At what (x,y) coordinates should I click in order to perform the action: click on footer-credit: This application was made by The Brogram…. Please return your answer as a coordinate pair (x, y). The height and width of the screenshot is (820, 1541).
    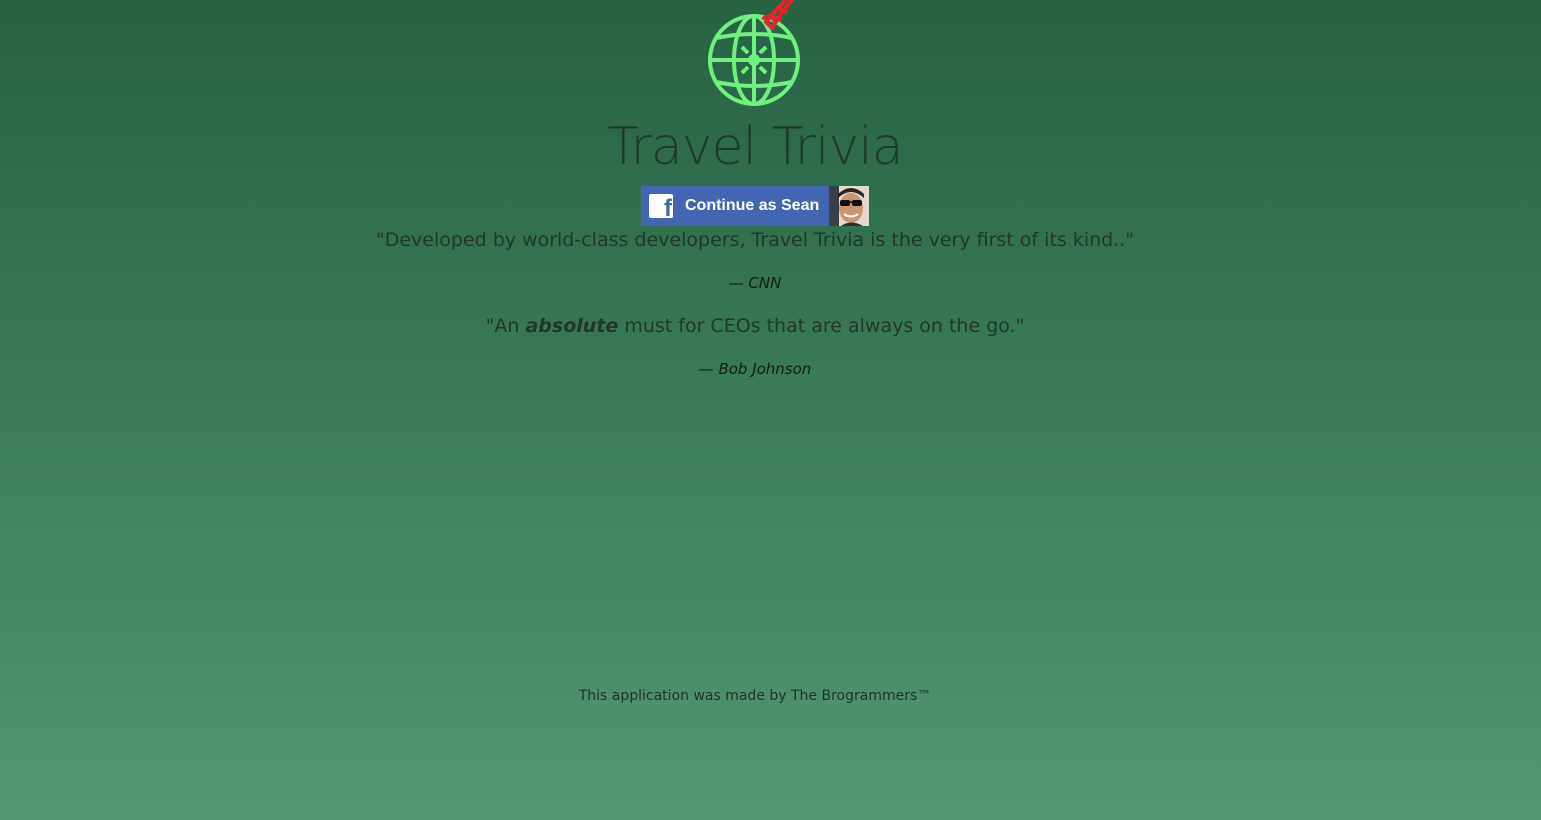
    Looking at the image, I should click on (755, 696).